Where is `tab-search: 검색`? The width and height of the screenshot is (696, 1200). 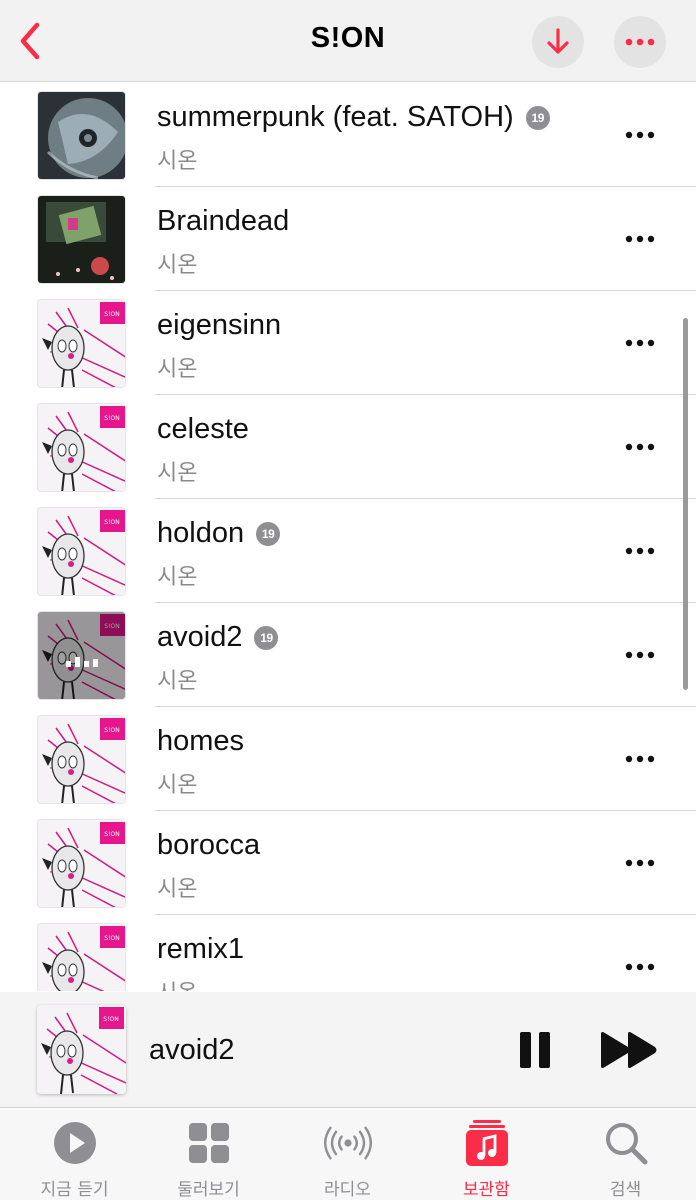
tab-search: 검색 is located at coordinates (625, 1154).